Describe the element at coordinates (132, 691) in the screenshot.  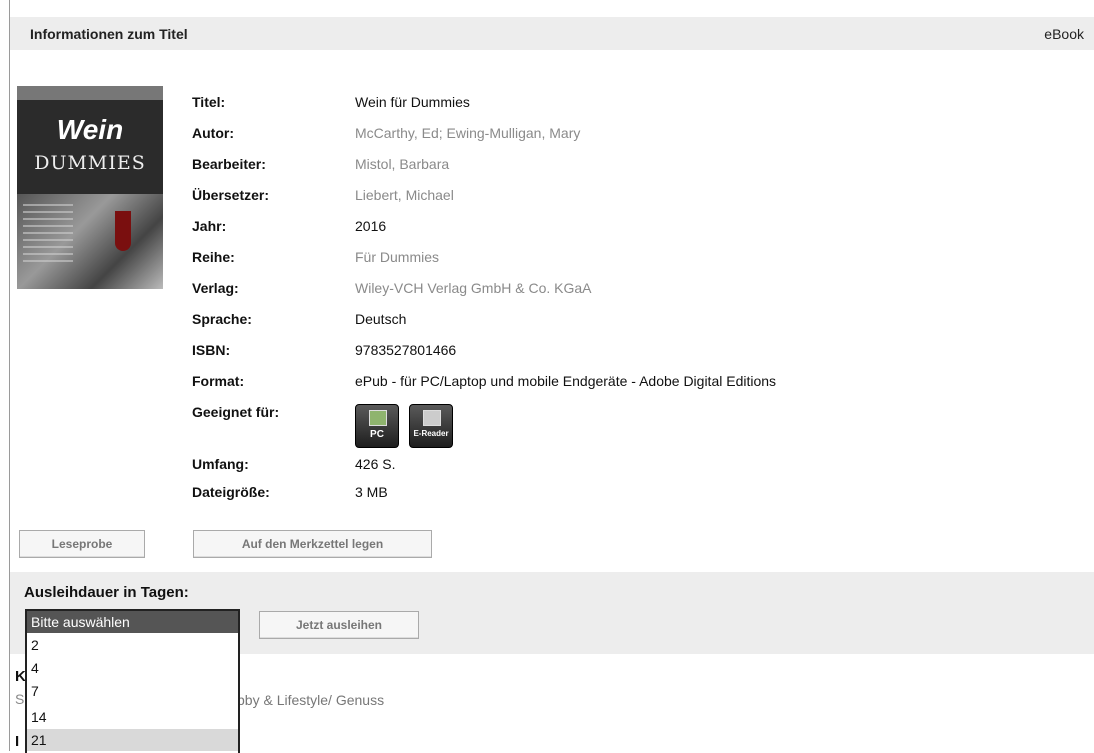
I see `dropdown-option: 7` at that location.